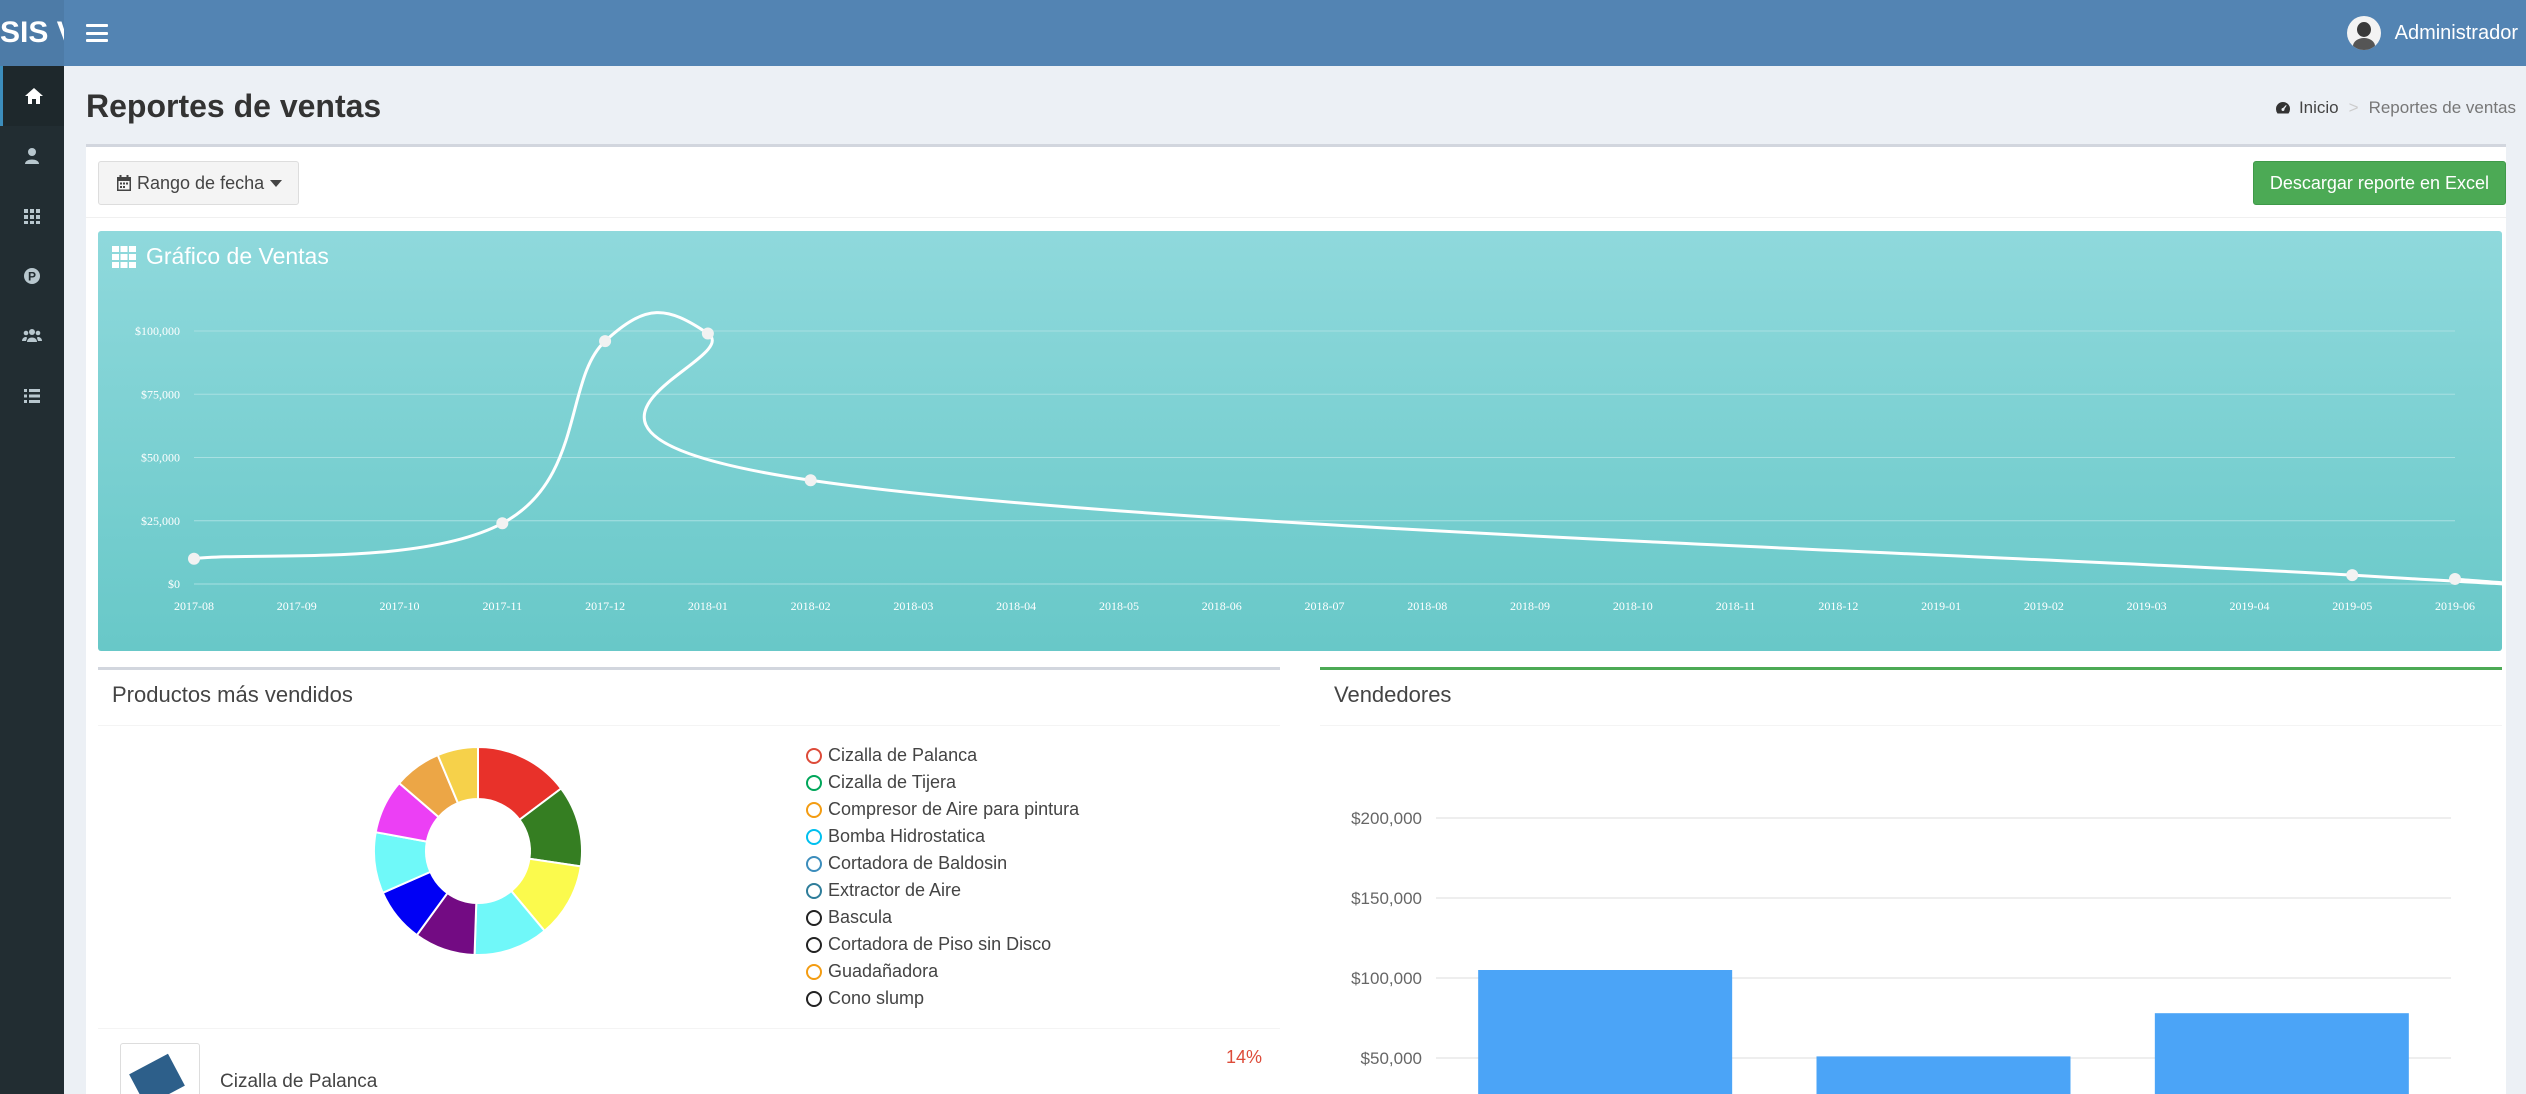 The image size is (2526, 1094). Describe the element at coordinates (942, 998) in the screenshot. I see `legend-item: Cono slump` at that location.